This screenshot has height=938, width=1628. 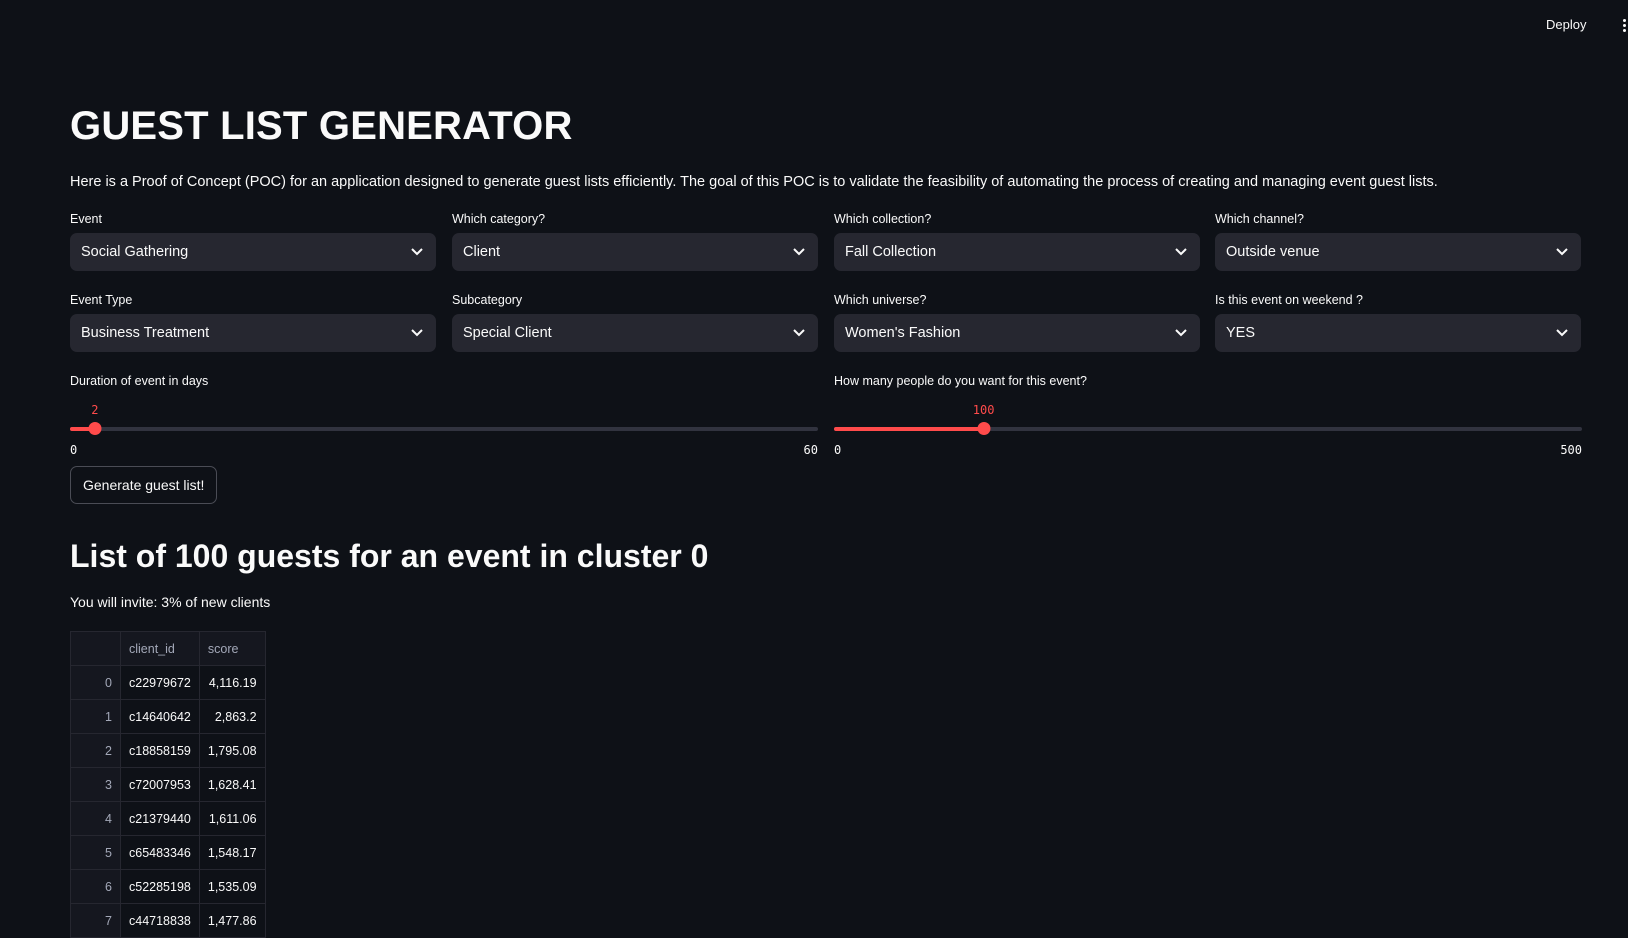 What do you see at coordinates (838, 450) in the screenshot?
I see `people-slider-min: 0` at bounding box center [838, 450].